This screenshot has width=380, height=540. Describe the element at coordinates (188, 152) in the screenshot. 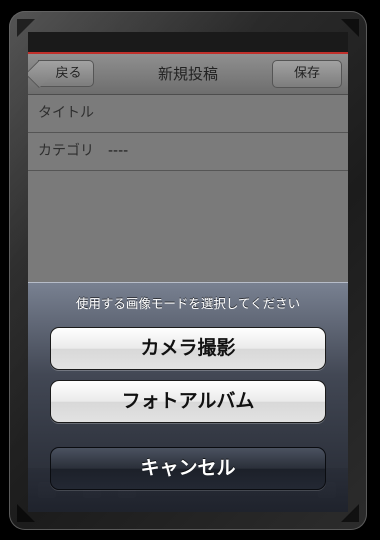

I see `category-row: カテゴリ ----` at that location.